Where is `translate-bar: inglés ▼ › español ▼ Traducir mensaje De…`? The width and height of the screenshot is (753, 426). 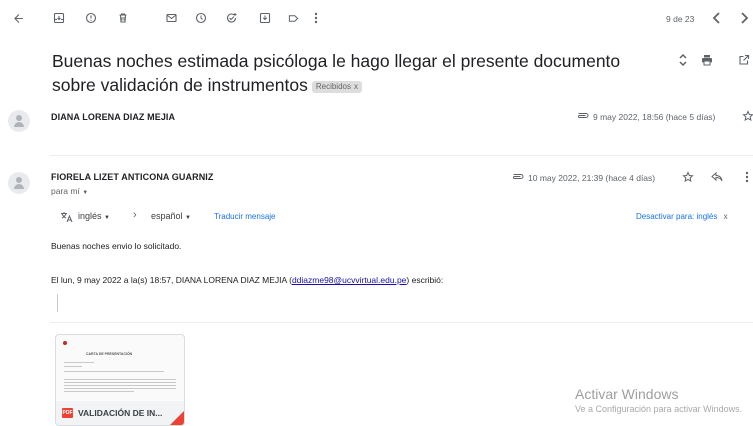
translate-bar: inglés ▼ › español ▼ Traducir mensaje De… is located at coordinates (401, 217).